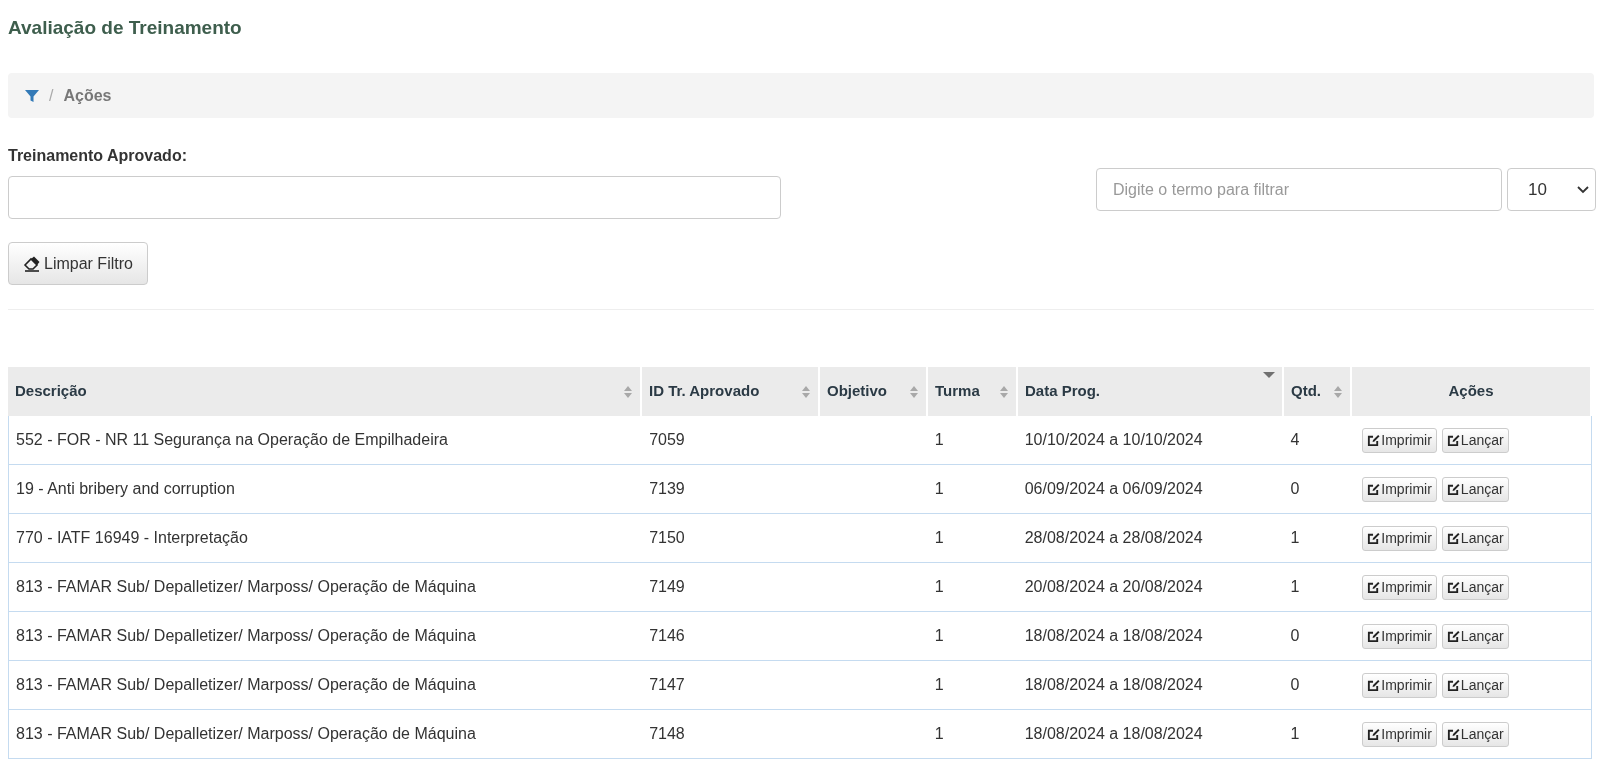 Image resolution: width=1604 pixels, height=765 pixels. What do you see at coordinates (1299, 189) in the screenshot?
I see `search-field: Digite o termo para filtrar` at bounding box center [1299, 189].